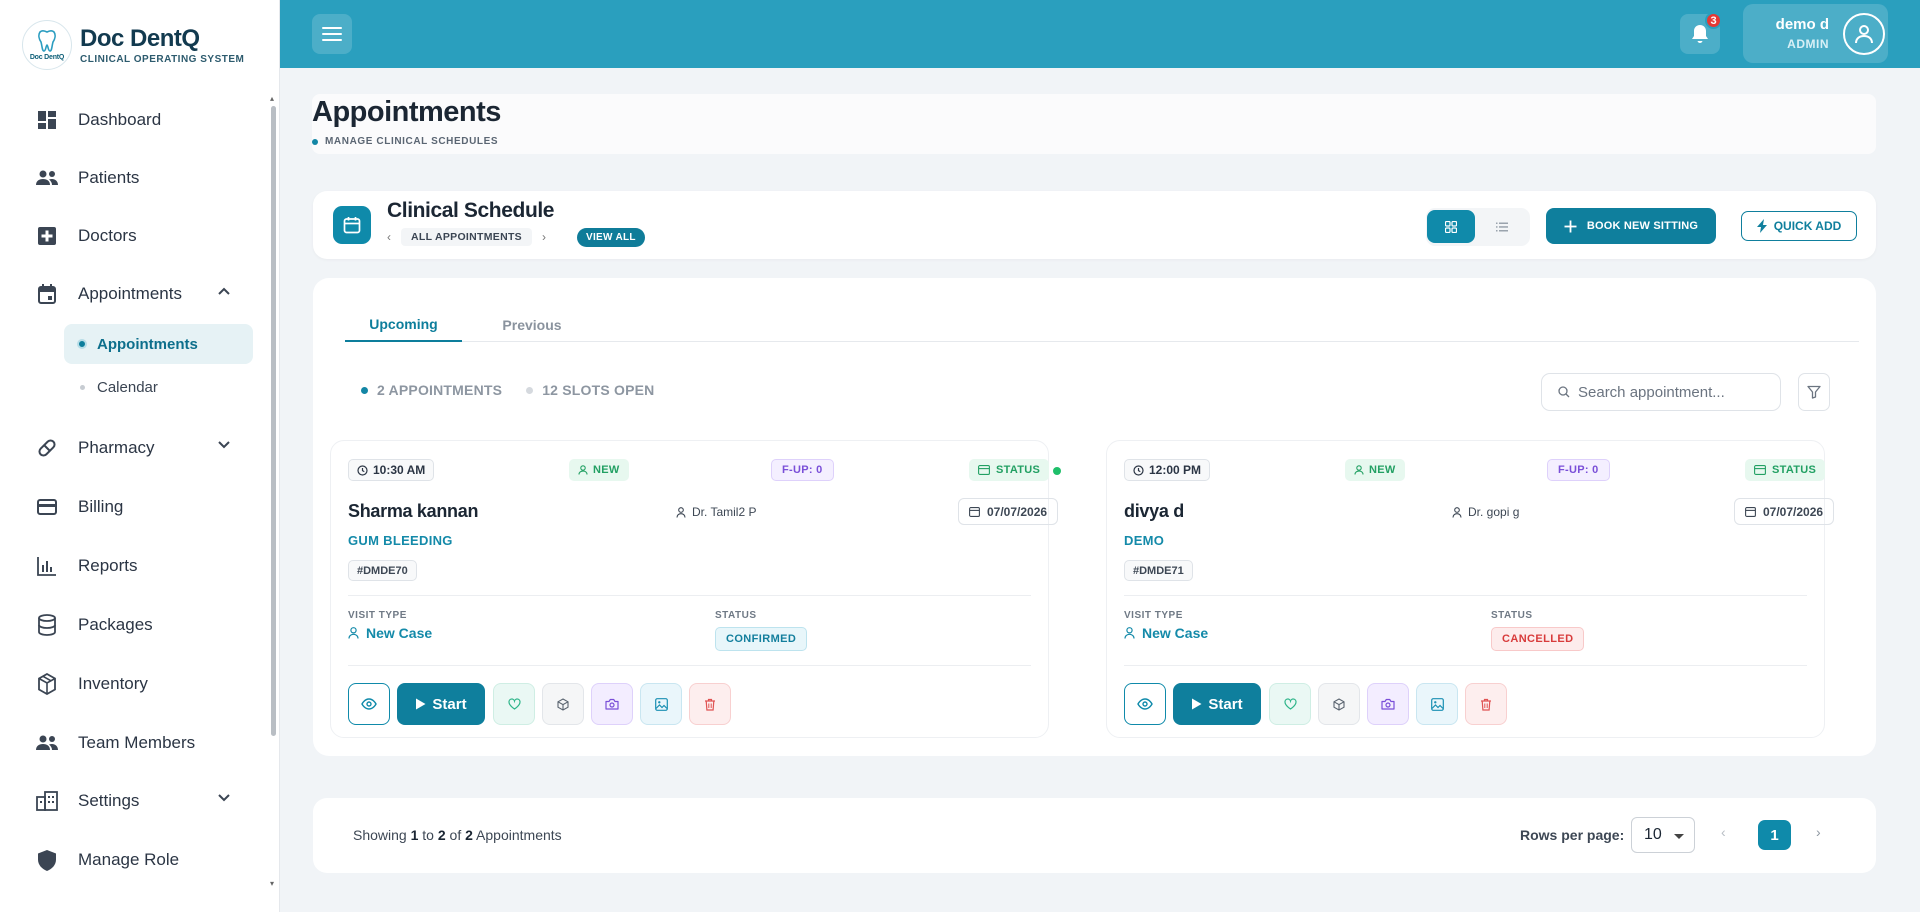 The image size is (1920, 912). I want to click on showing-text: Showing 1 to 2 of 2 Appointments, so click(457, 835).